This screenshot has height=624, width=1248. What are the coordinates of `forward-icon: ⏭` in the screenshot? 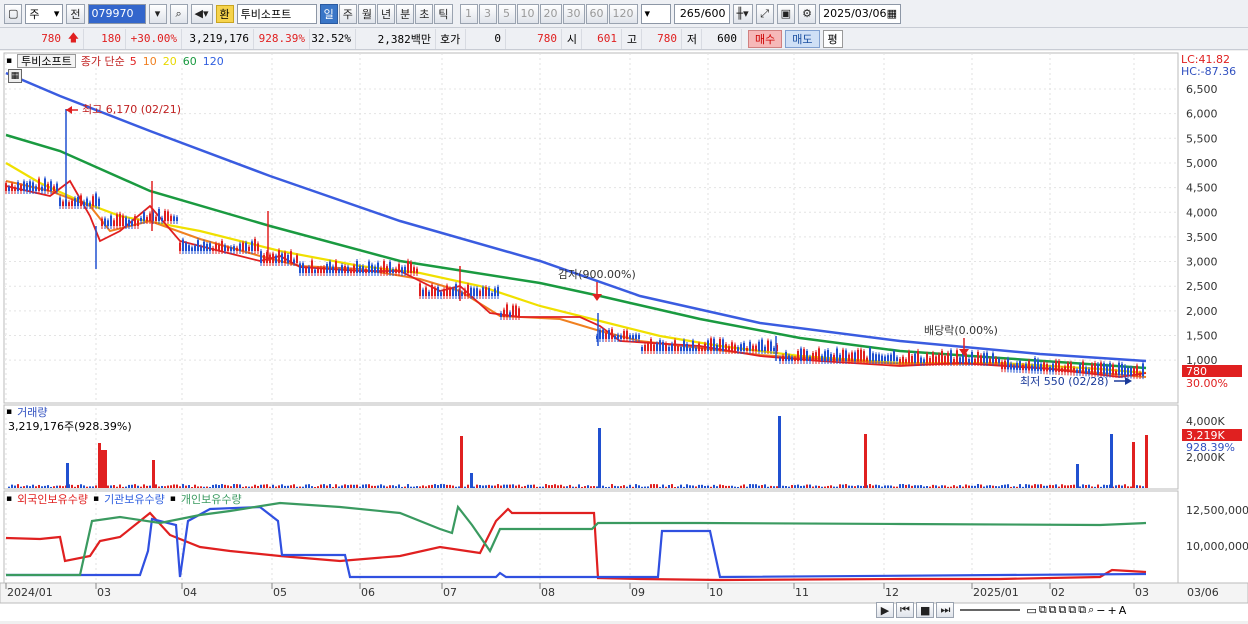 It's located at (945, 610).